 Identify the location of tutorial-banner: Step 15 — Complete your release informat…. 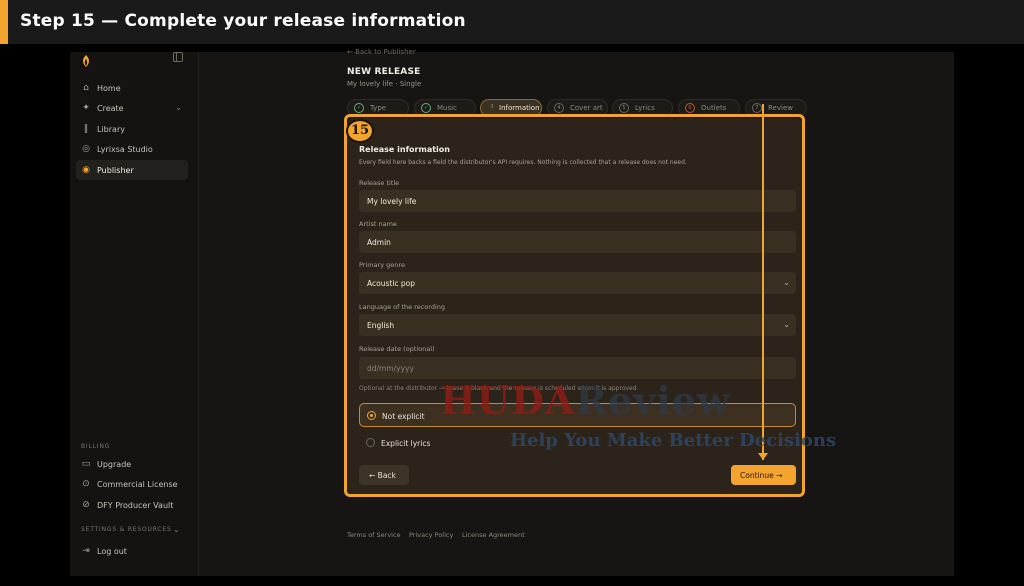
(512, 22).